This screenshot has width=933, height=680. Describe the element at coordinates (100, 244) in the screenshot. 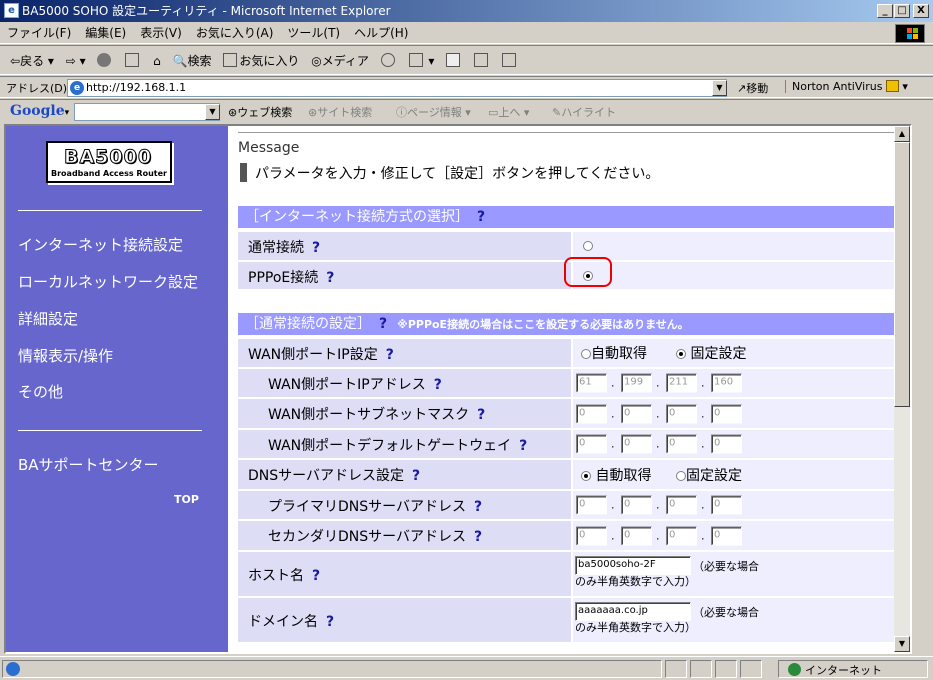

I see `sidebar-item-internet: インターネット接続設定` at that location.